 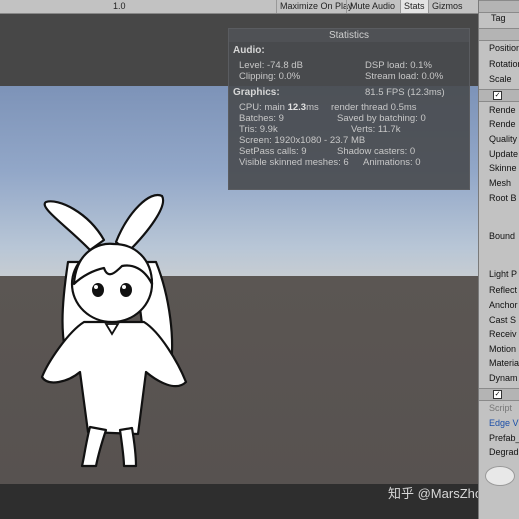 What do you see at coordinates (279, 107) in the screenshot?
I see `cpu-main-time: CPU: main 12.3ms` at bounding box center [279, 107].